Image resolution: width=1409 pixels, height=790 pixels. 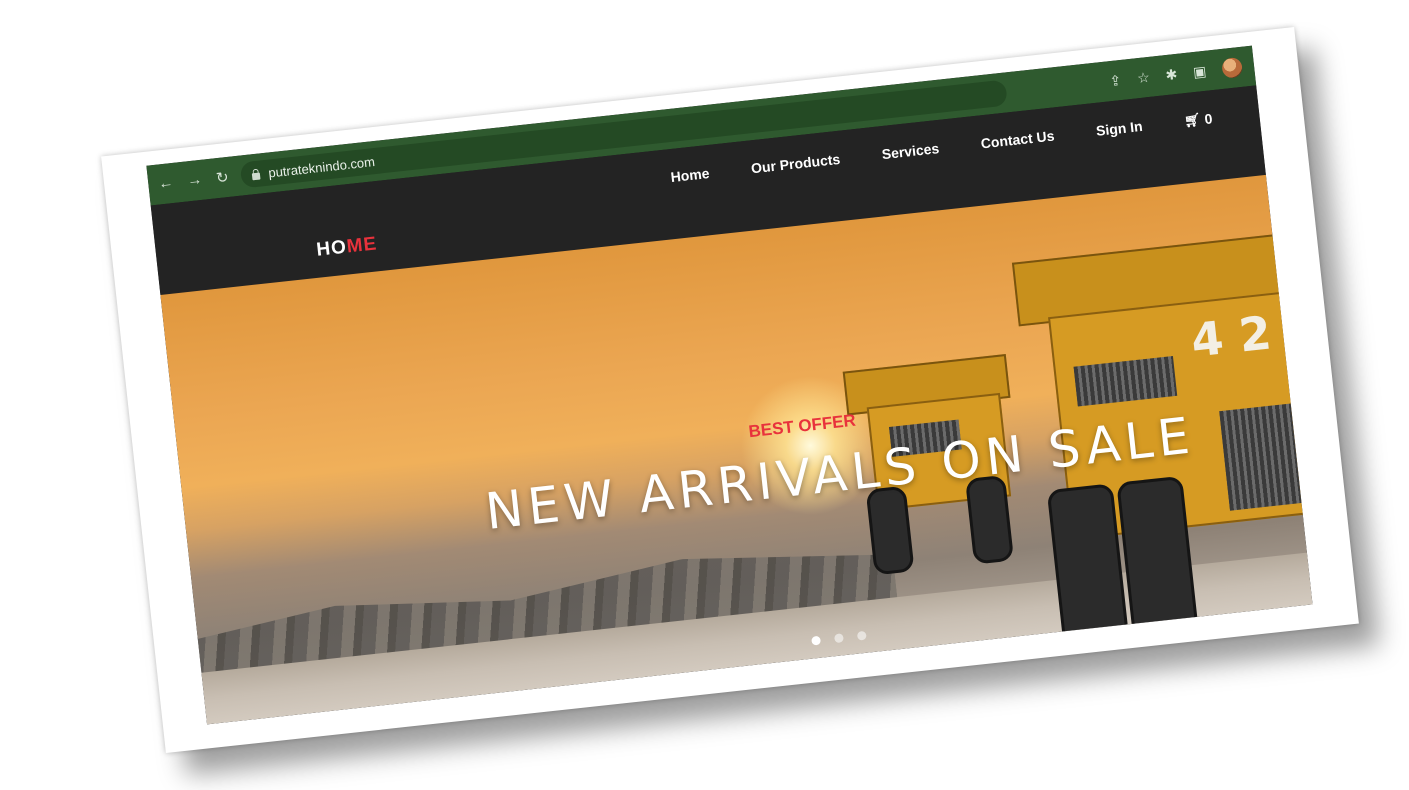 What do you see at coordinates (194, 181) in the screenshot?
I see `forward-icon: →` at bounding box center [194, 181].